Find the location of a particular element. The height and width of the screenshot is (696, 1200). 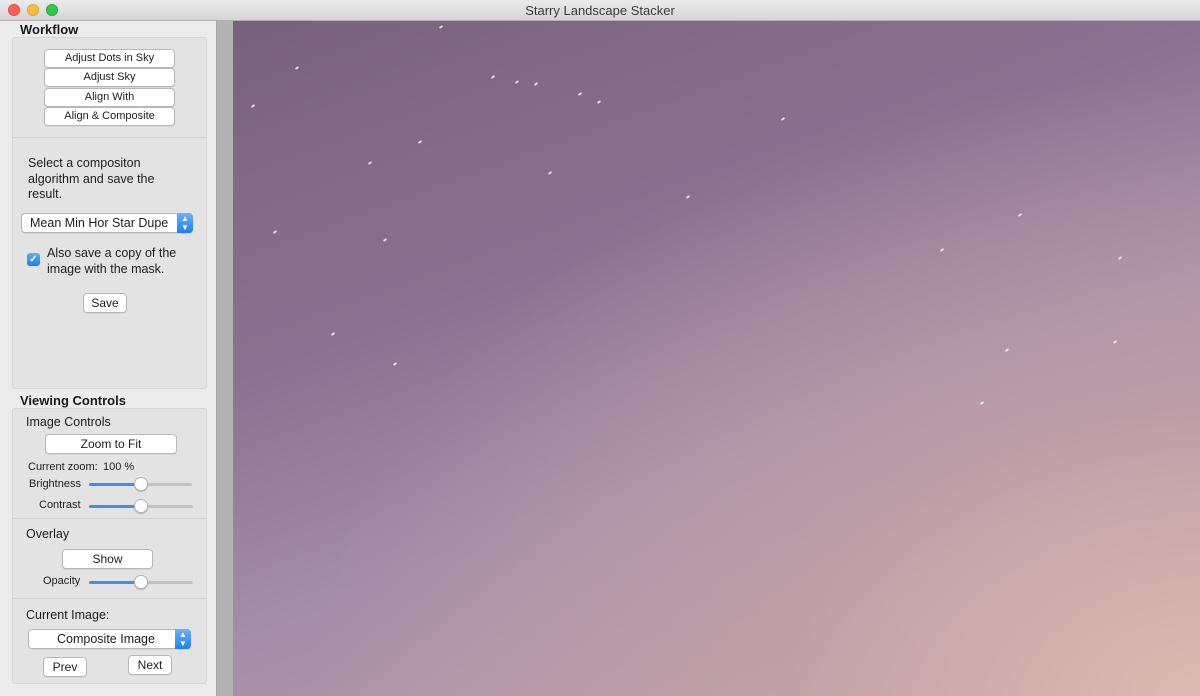

brightness-slider-fill is located at coordinates (115, 484).